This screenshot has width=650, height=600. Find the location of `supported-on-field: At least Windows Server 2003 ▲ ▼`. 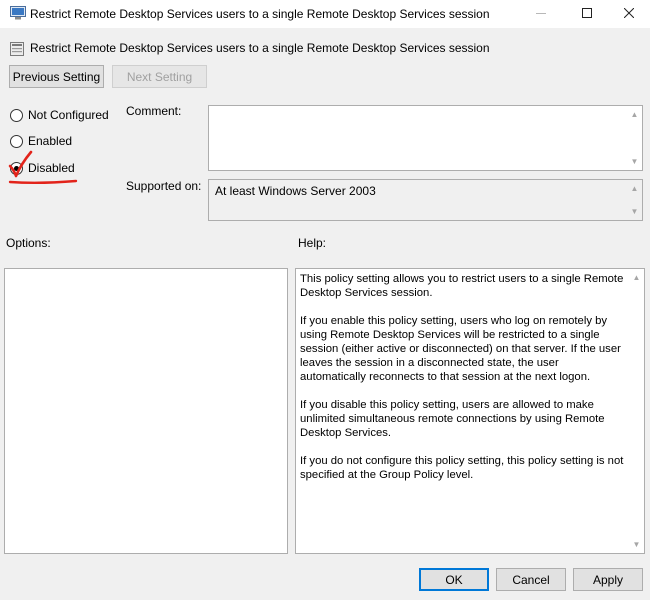

supported-on-field: At least Windows Server 2003 ▲ ▼ is located at coordinates (425, 200).